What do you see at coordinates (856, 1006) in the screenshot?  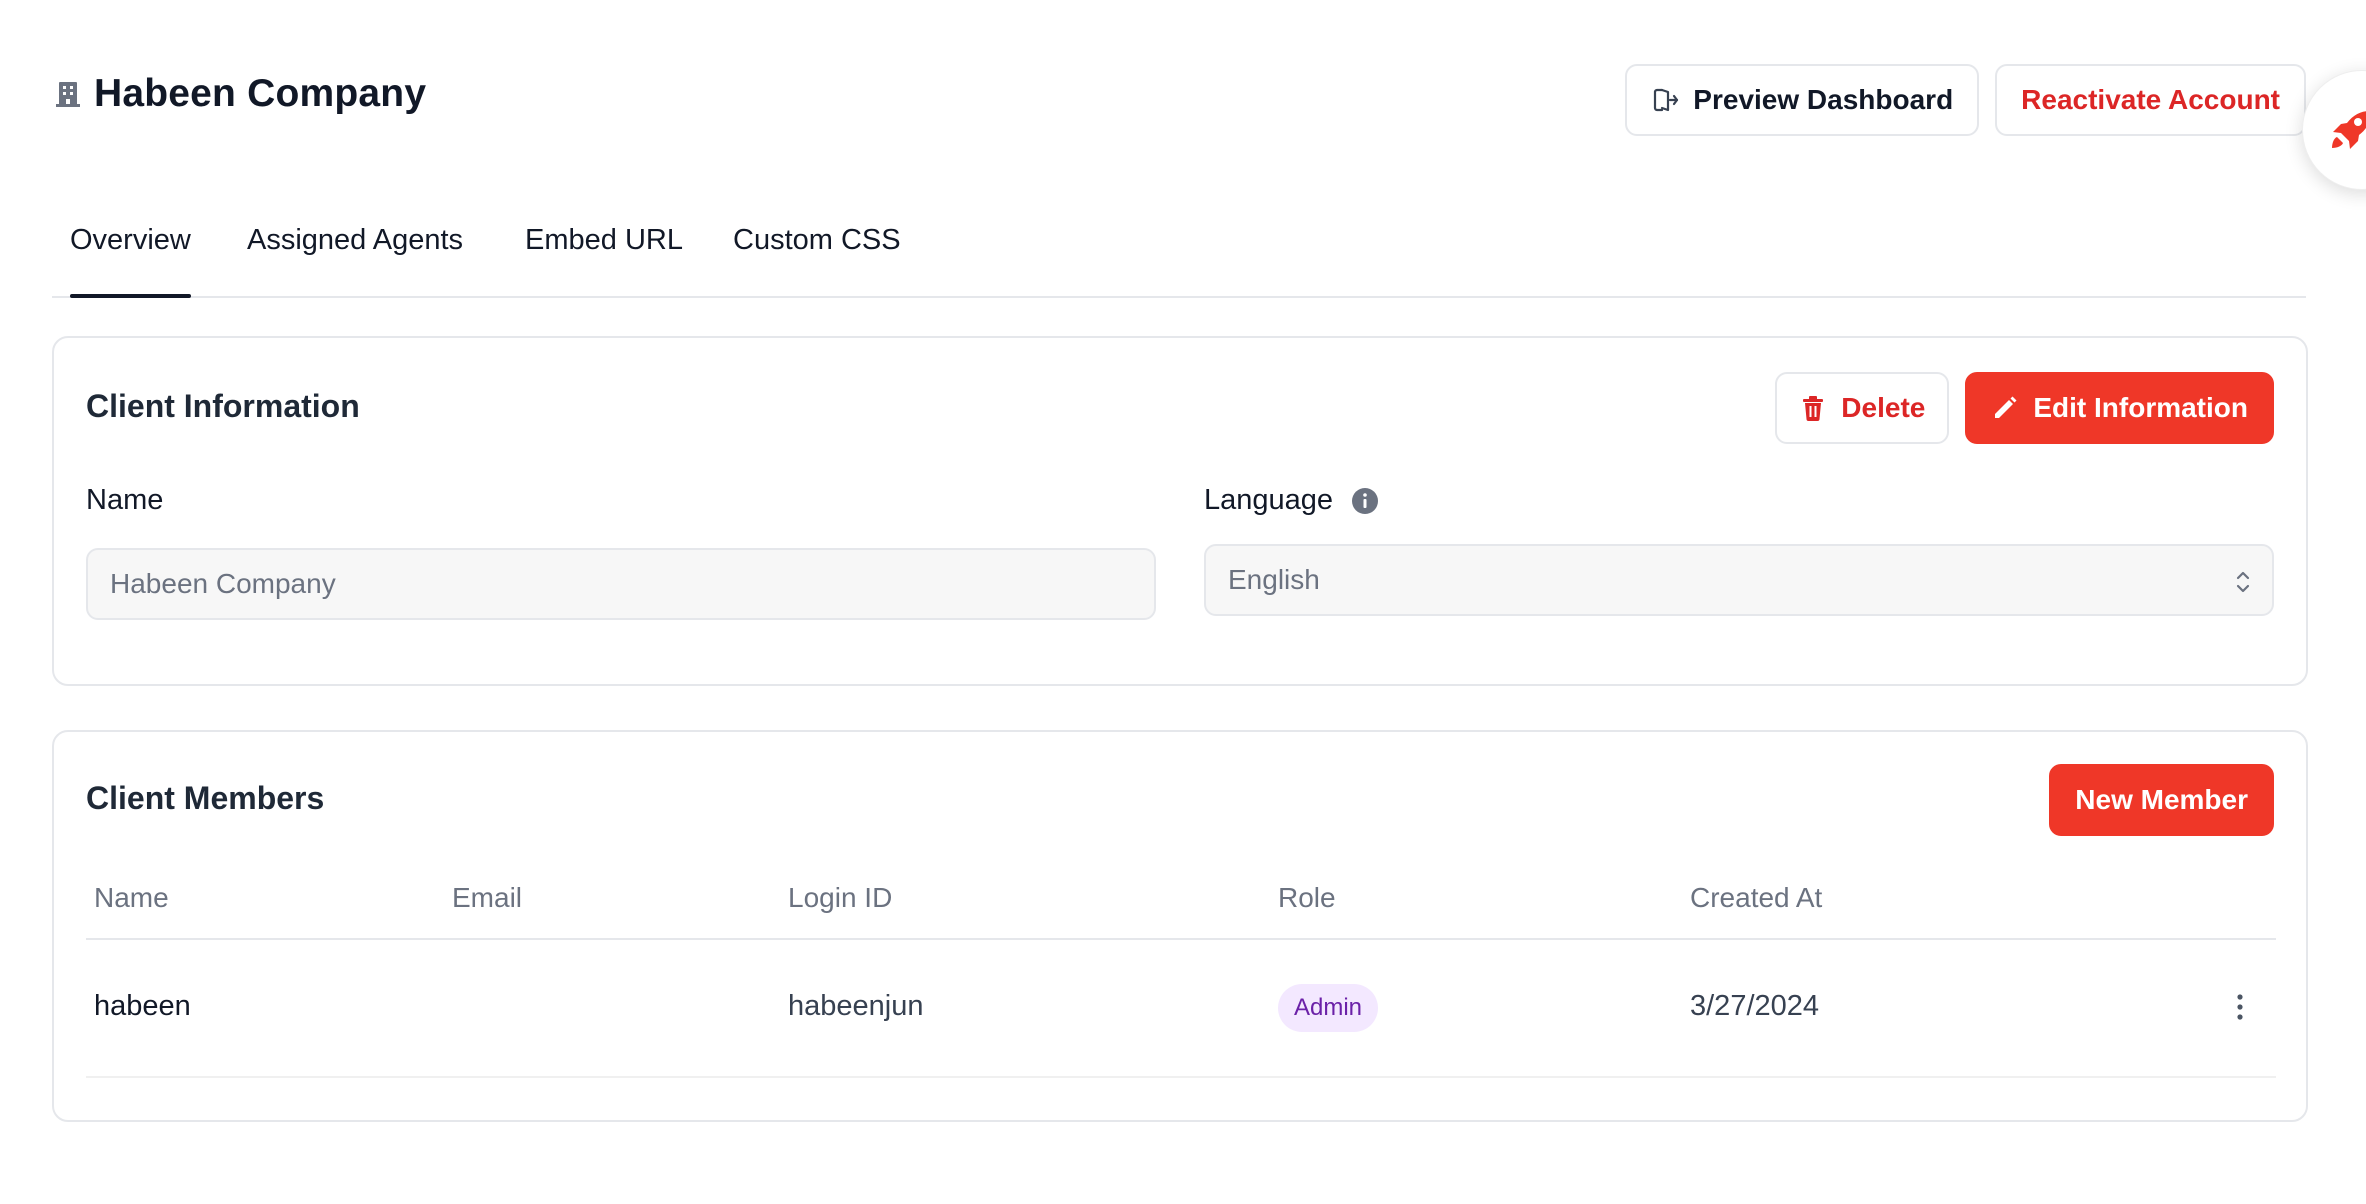 I see `member-login-id: habeenjun` at bounding box center [856, 1006].